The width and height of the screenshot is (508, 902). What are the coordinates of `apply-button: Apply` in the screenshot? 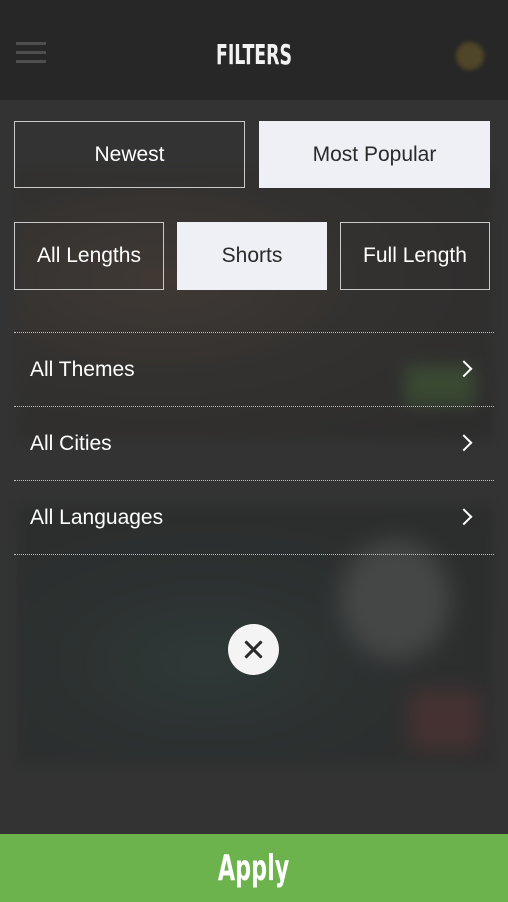 It's located at (254, 868).